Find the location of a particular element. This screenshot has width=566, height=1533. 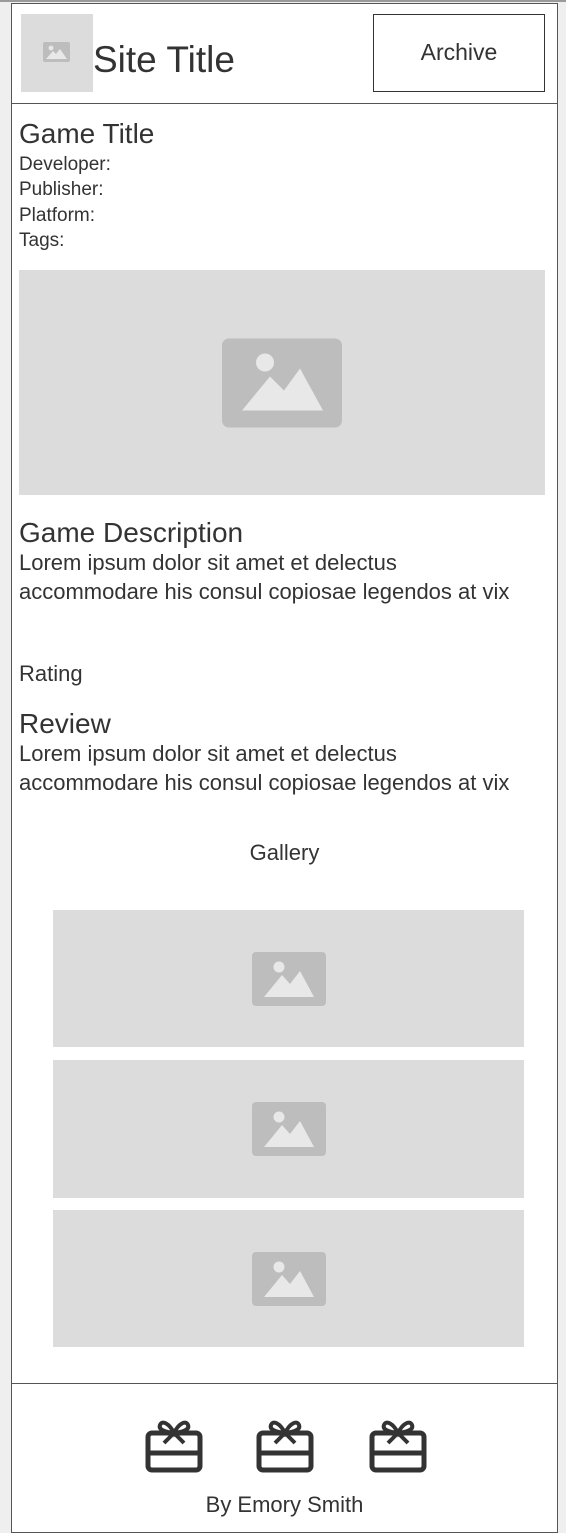

platform-label: Platform: is located at coordinates (57, 215).